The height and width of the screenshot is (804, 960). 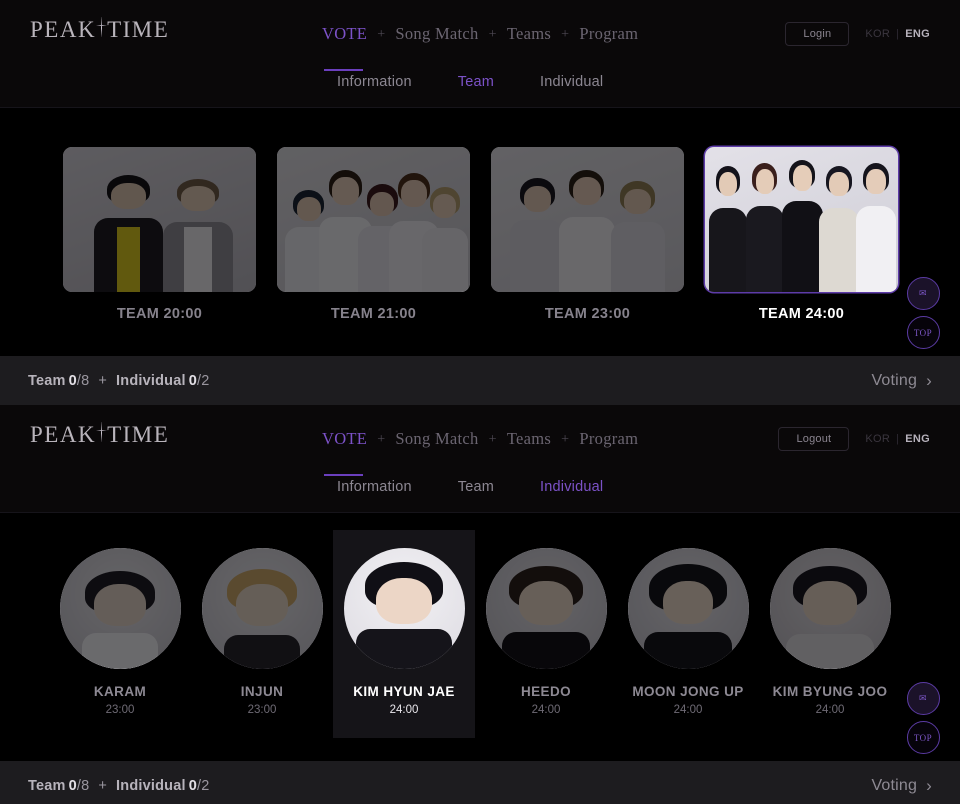 I want to click on person-card: INJUN 23:00, so click(x=262, y=634).